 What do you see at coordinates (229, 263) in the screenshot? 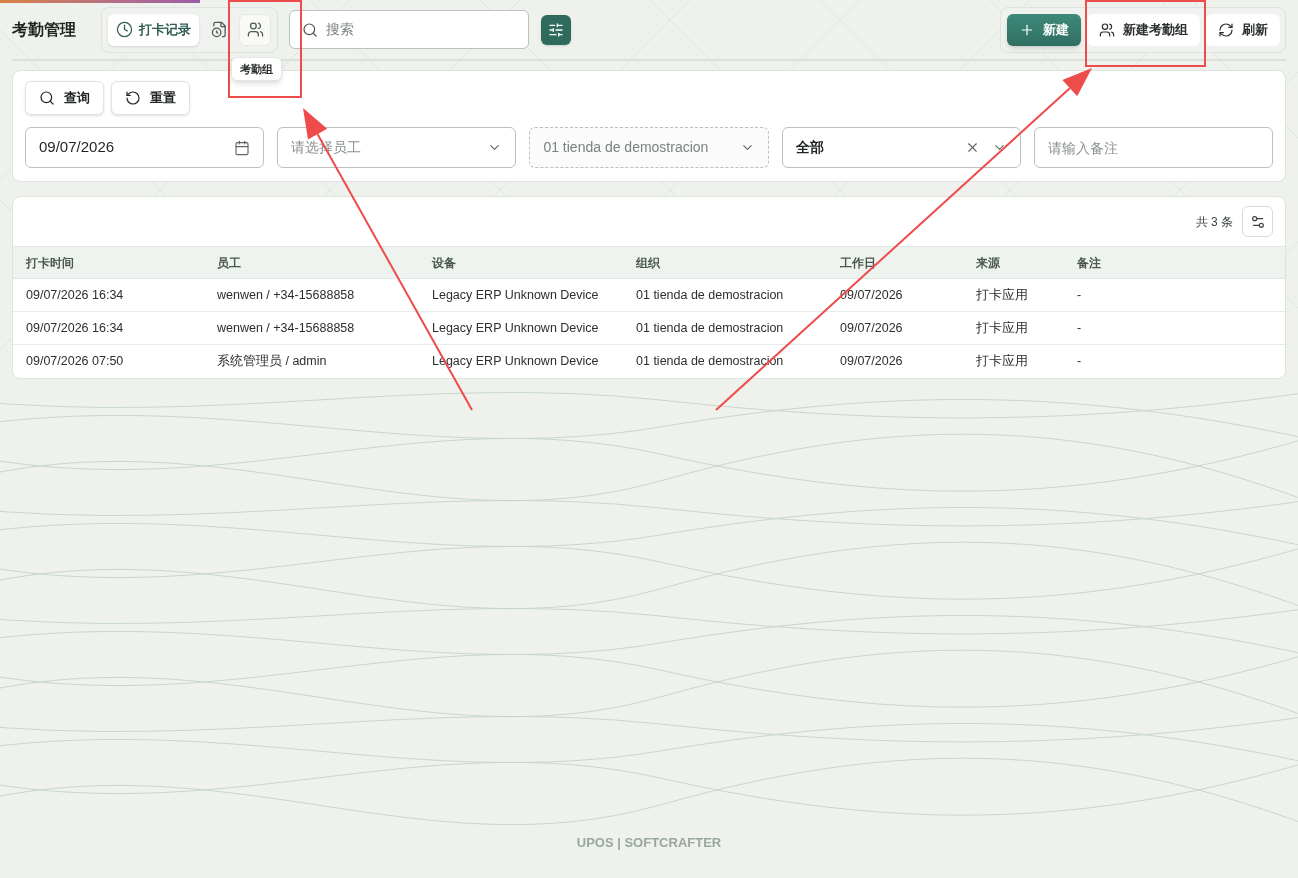
I see `column-header: 员工` at bounding box center [229, 263].